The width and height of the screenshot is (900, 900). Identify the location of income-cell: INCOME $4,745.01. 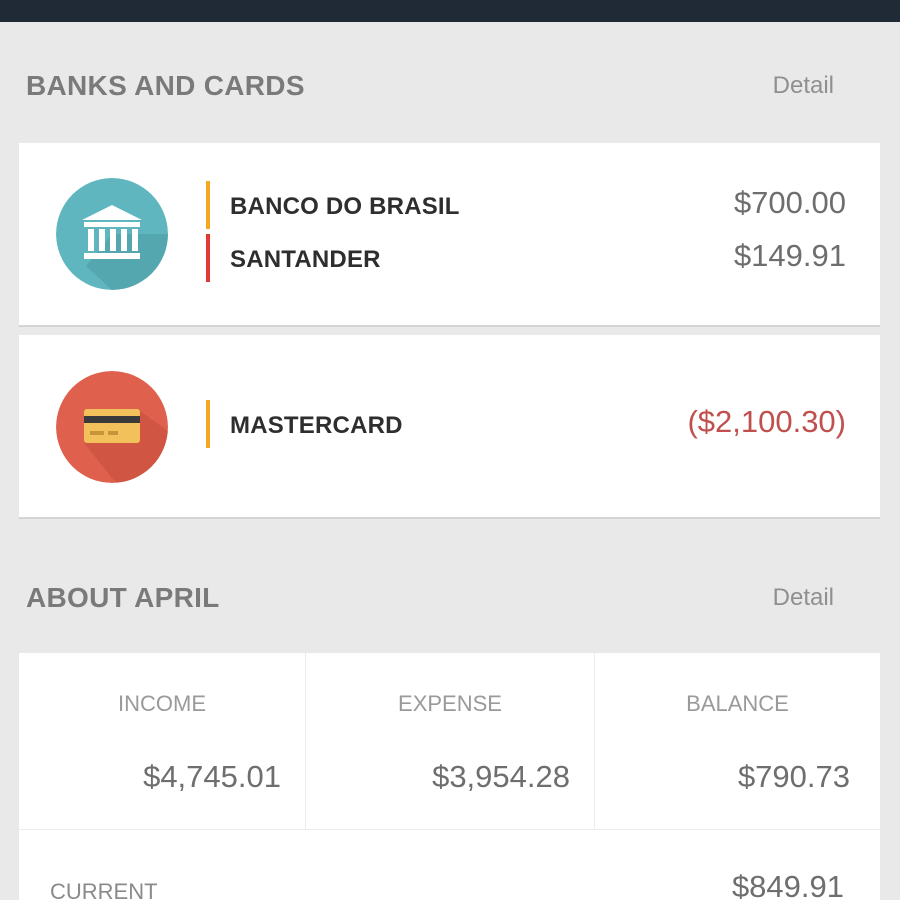
(162, 741).